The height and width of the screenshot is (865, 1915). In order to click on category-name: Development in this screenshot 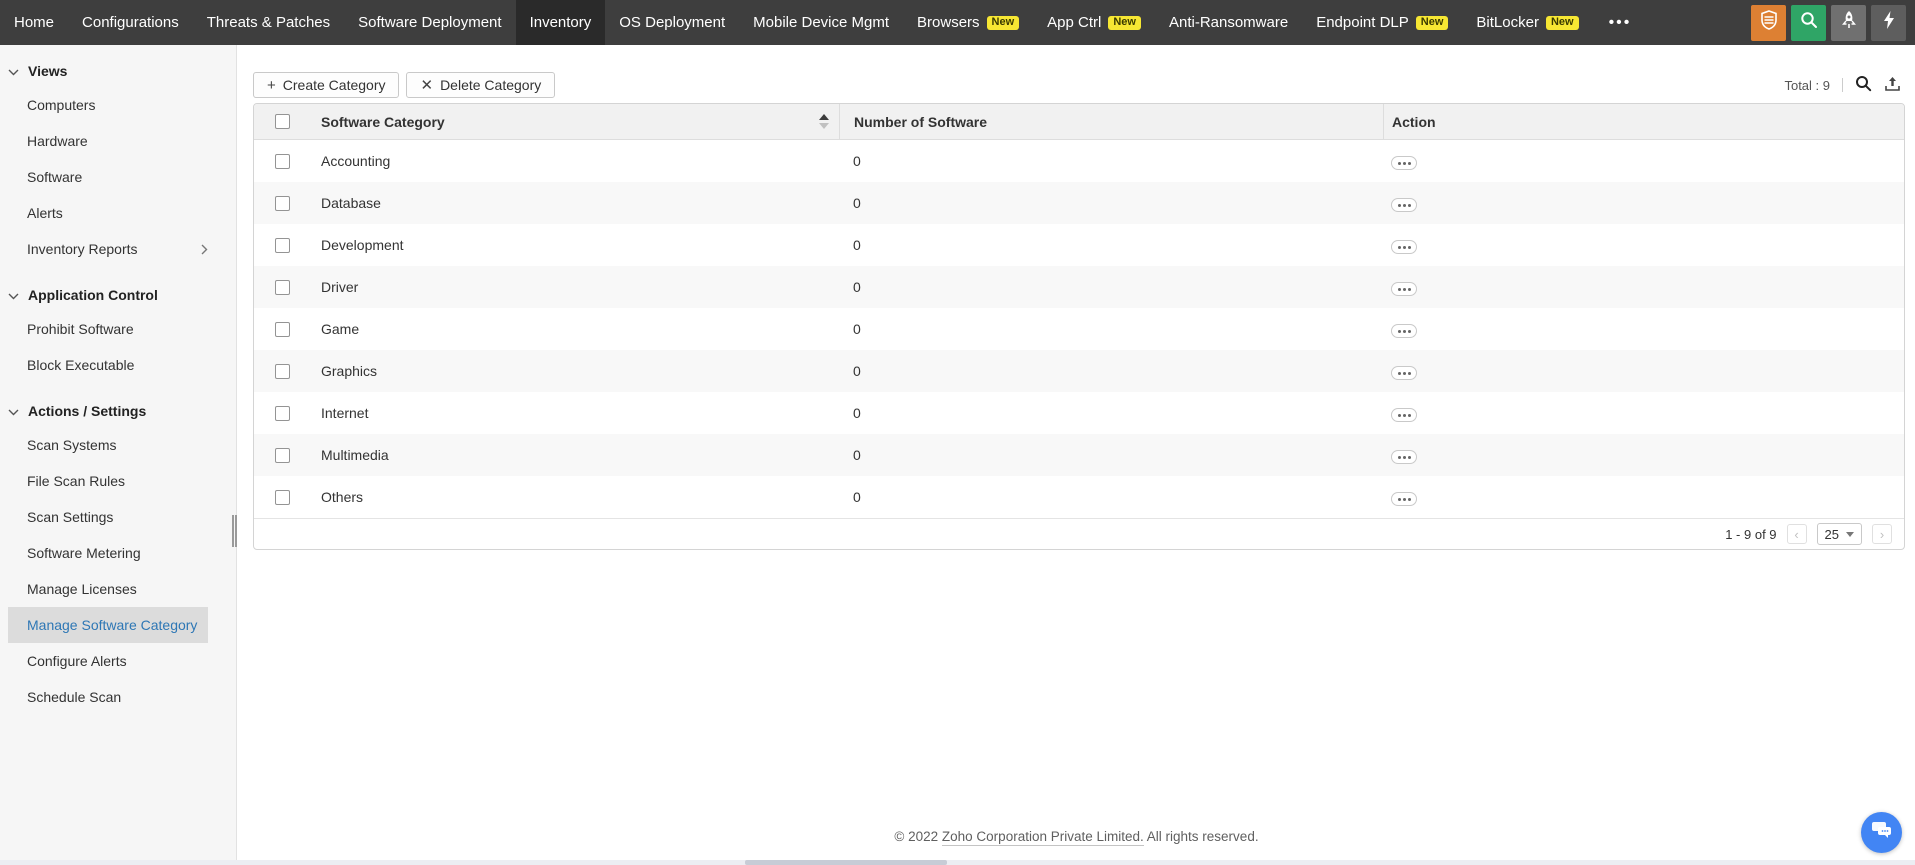, I will do `click(575, 245)`.